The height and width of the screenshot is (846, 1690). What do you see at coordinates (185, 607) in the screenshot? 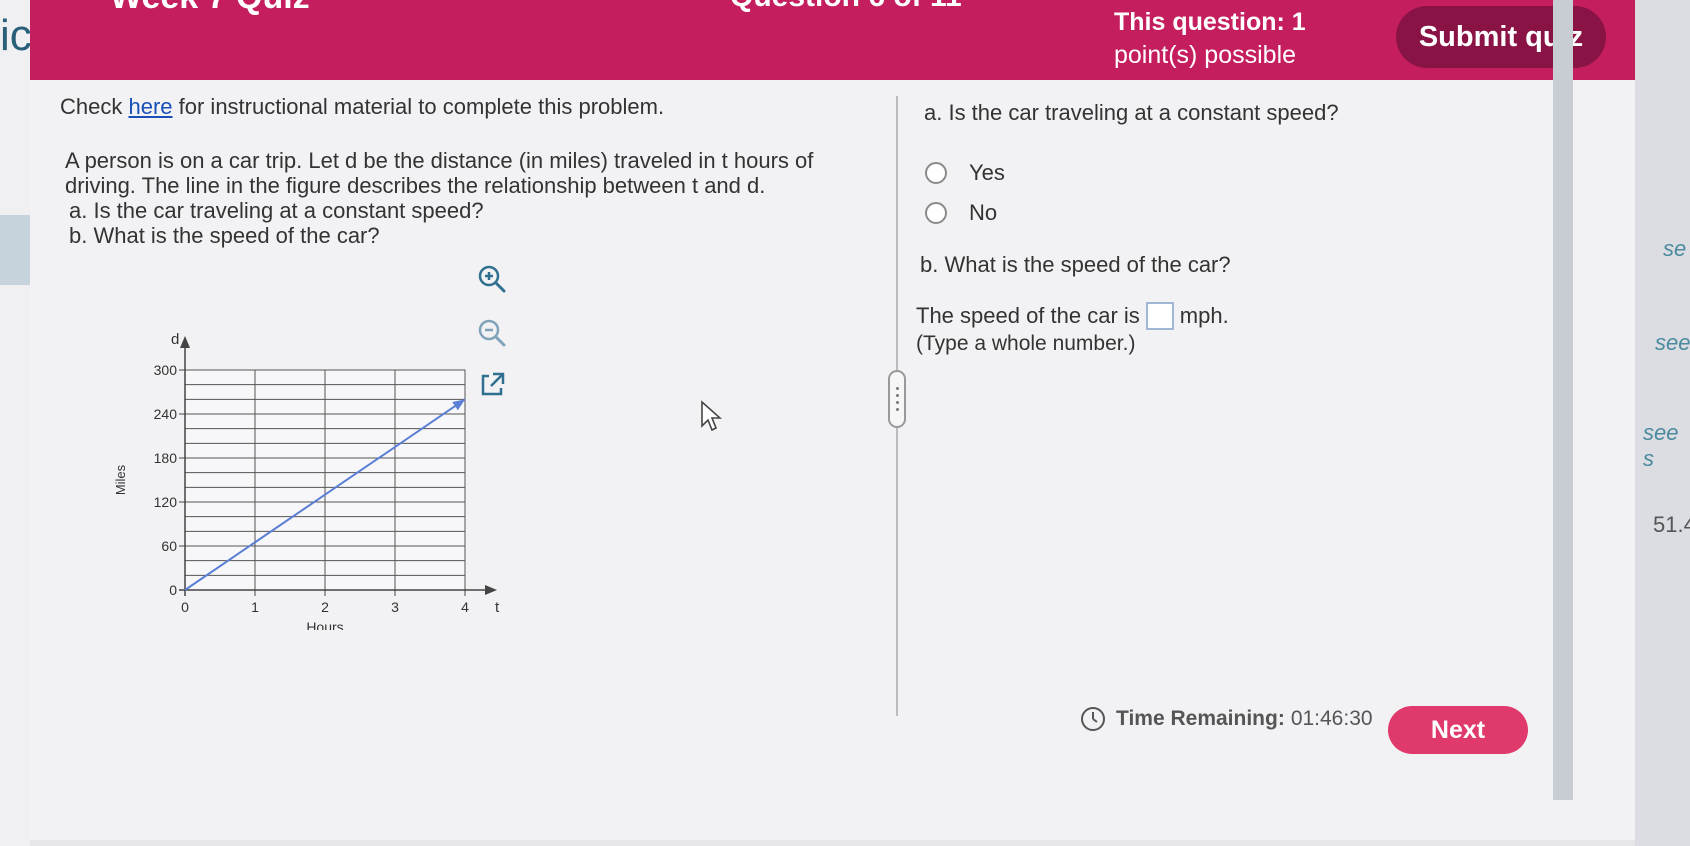
I see `x-tick-label: 0` at bounding box center [185, 607].